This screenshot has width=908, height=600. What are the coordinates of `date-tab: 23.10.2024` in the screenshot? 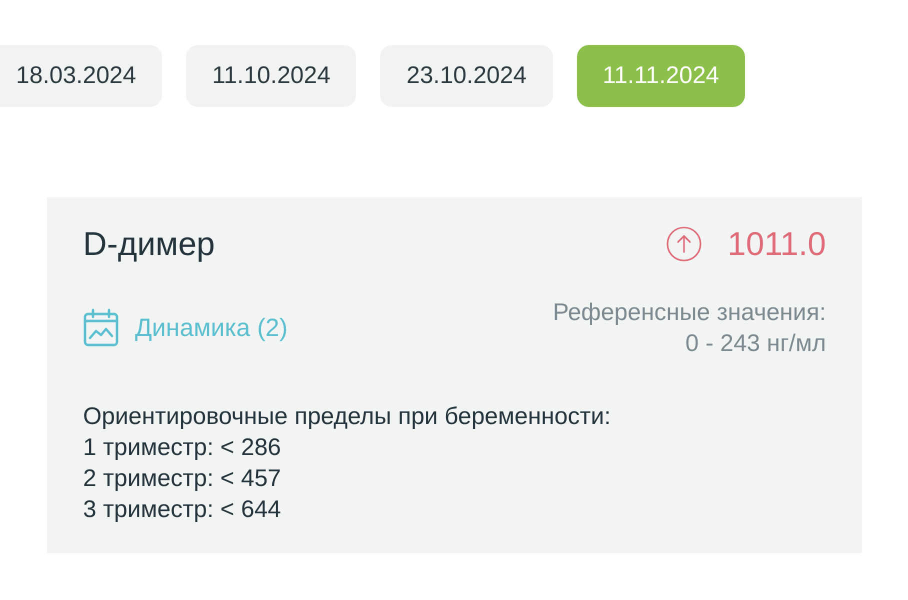 It's located at (466, 76).